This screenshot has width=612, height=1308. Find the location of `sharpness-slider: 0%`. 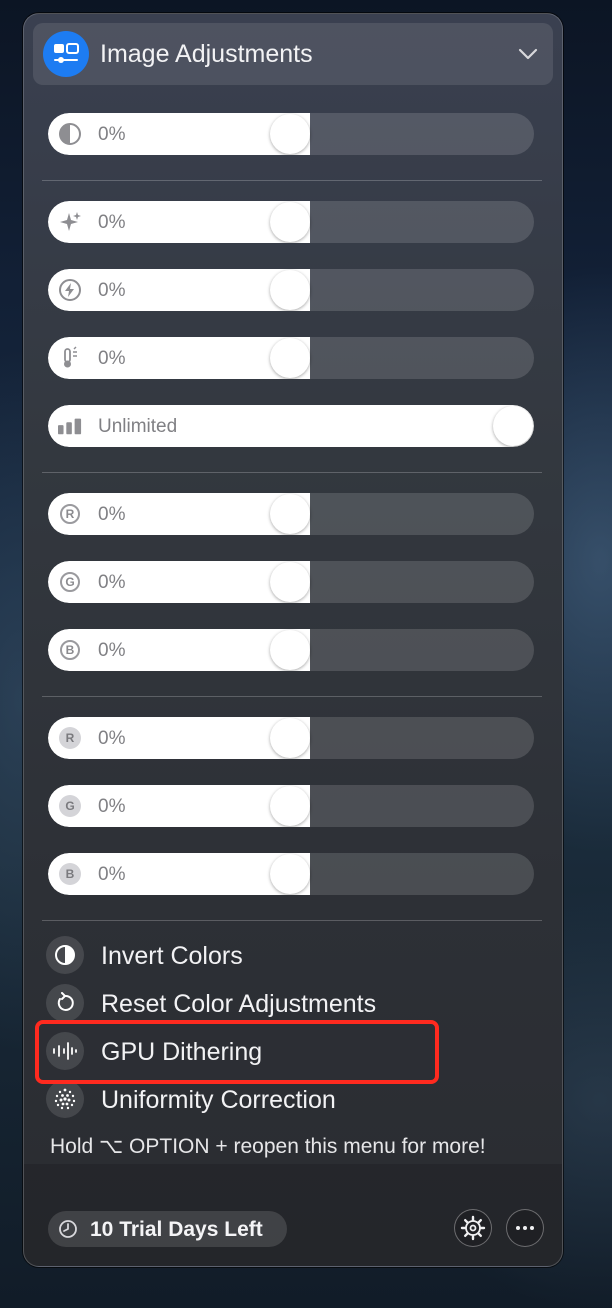

sharpness-slider: 0% is located at coordinates (291, 222).